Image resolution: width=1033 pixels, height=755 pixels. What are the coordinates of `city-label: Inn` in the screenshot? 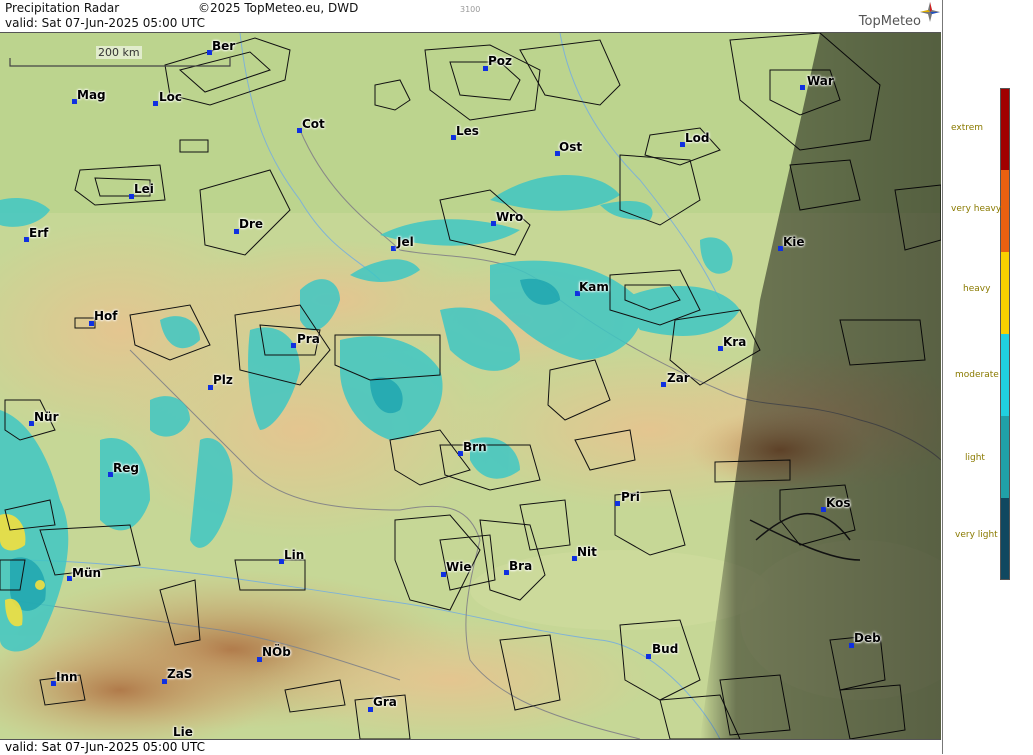 It's located at (67, 677).